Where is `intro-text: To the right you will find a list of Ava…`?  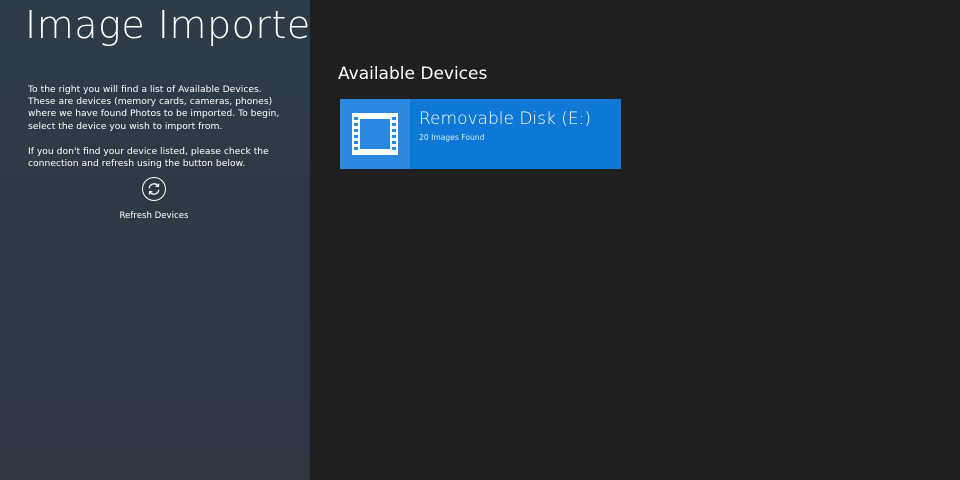
intro-text: To the right you will find a list of Ava… is located at coordinates (157, 133).